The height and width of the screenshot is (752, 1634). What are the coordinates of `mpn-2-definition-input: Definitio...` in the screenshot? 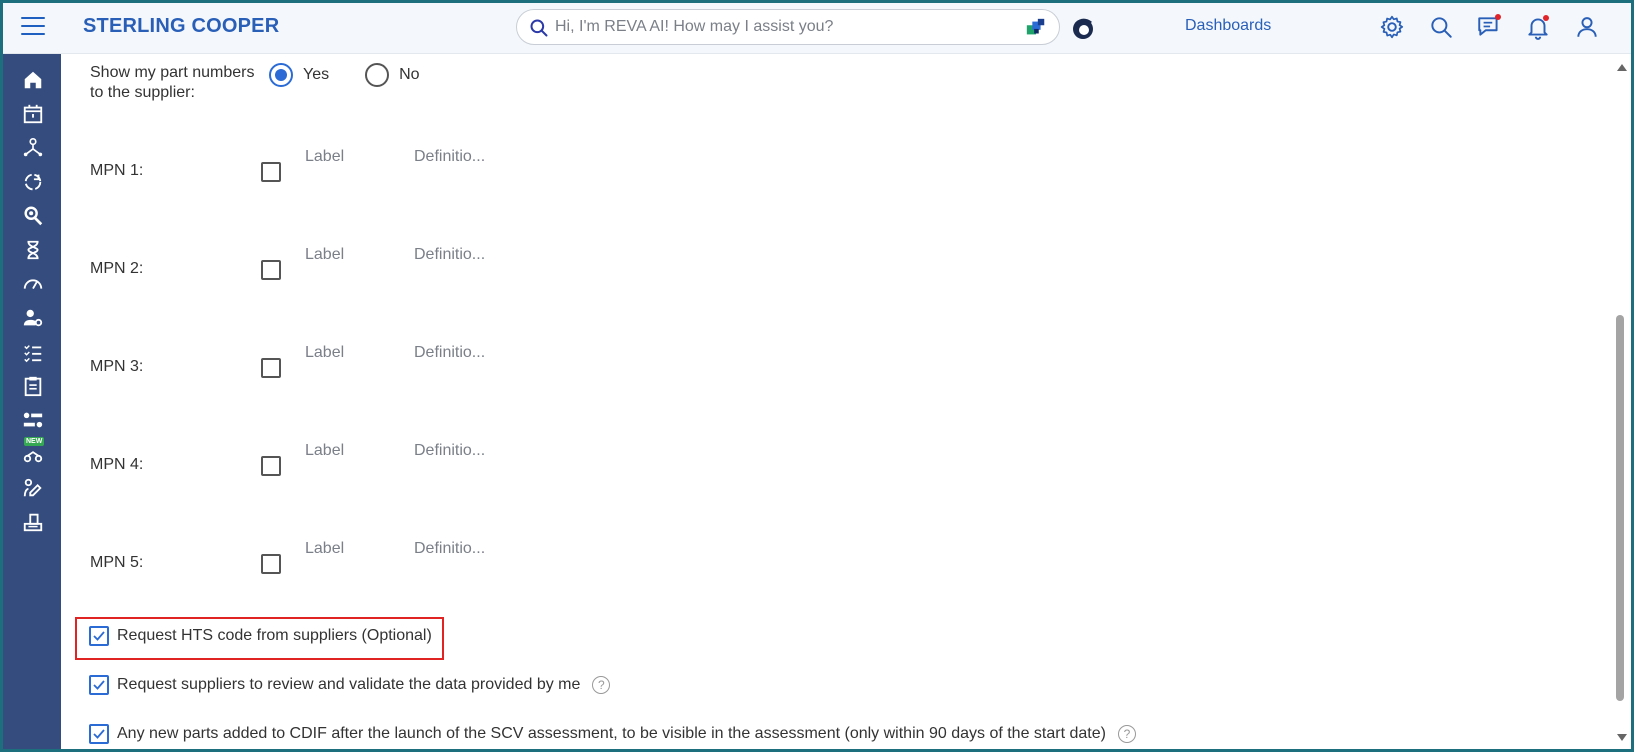 It's located at (449, 255).